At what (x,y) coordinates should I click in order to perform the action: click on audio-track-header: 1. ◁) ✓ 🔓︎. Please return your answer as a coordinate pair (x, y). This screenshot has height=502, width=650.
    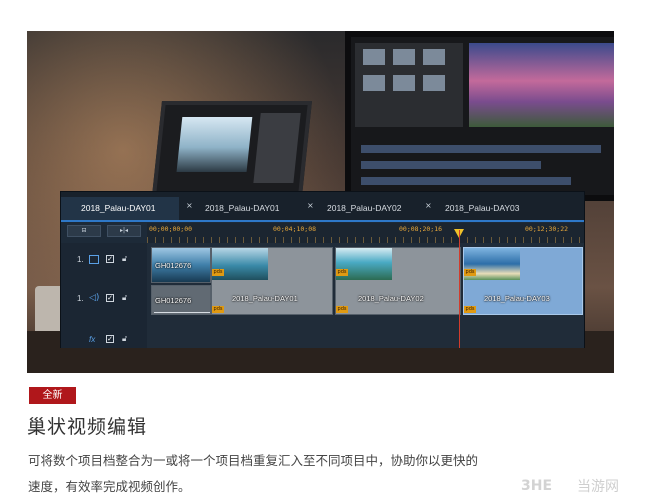
    Looking at the image, I should click on (104, 299).